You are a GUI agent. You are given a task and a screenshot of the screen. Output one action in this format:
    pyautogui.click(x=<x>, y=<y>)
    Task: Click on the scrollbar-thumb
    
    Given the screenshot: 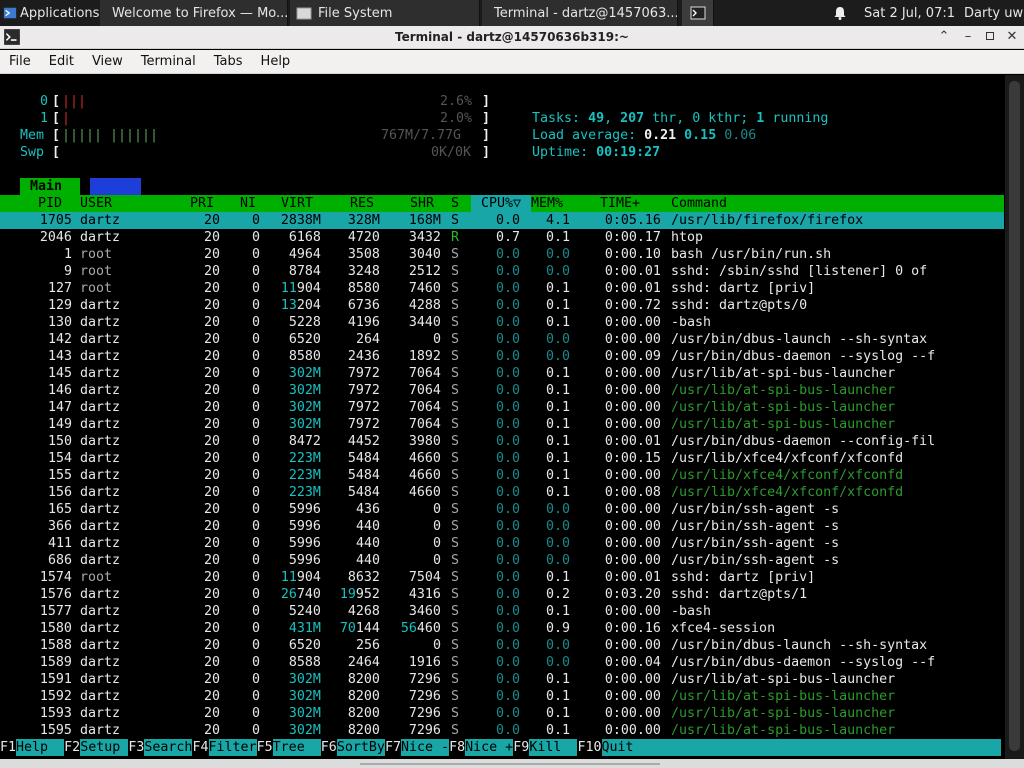 What is the action you would take?
    pyautogui.click(x=1014, y=416)
    